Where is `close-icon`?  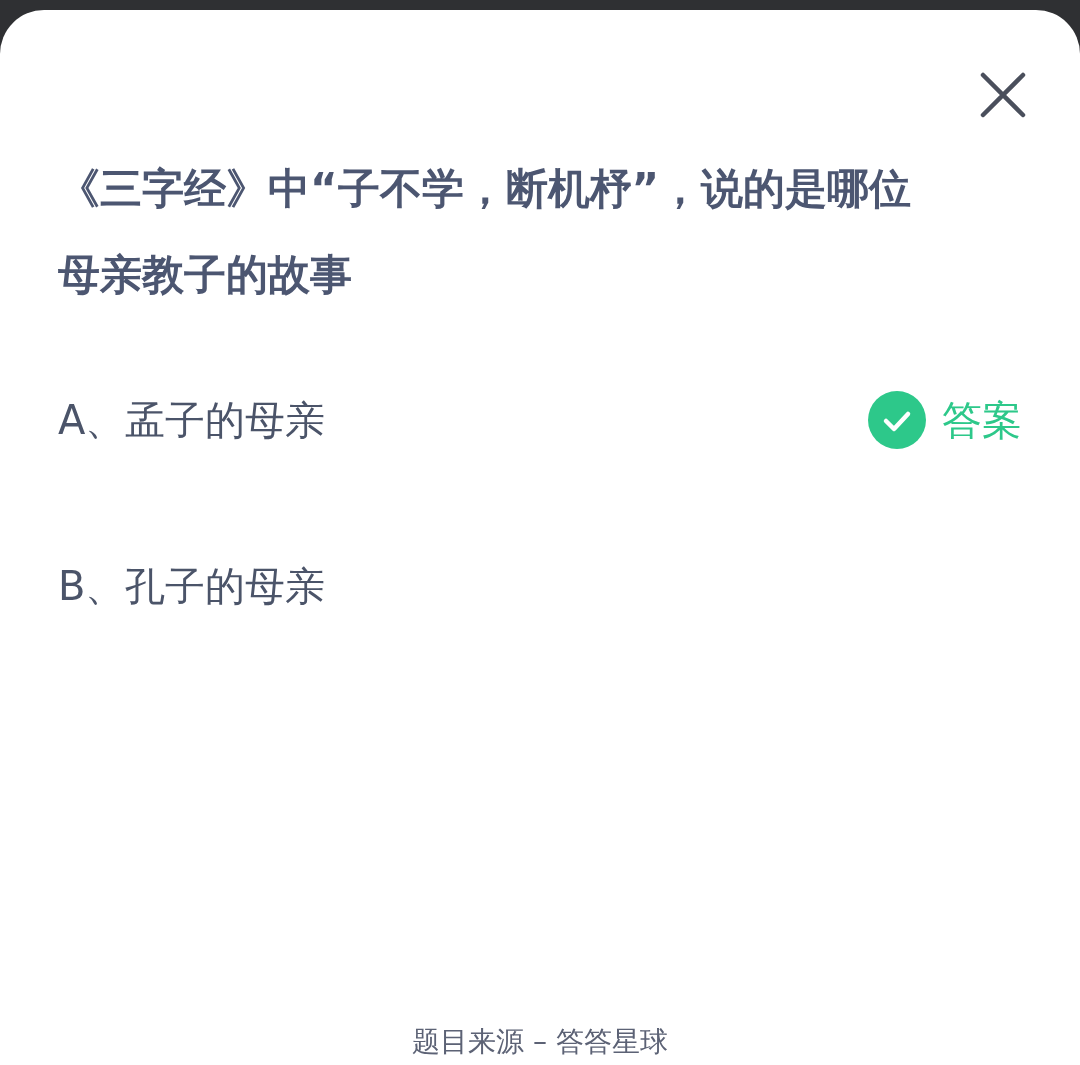 close-icon is located at coordinates (1003, 95).